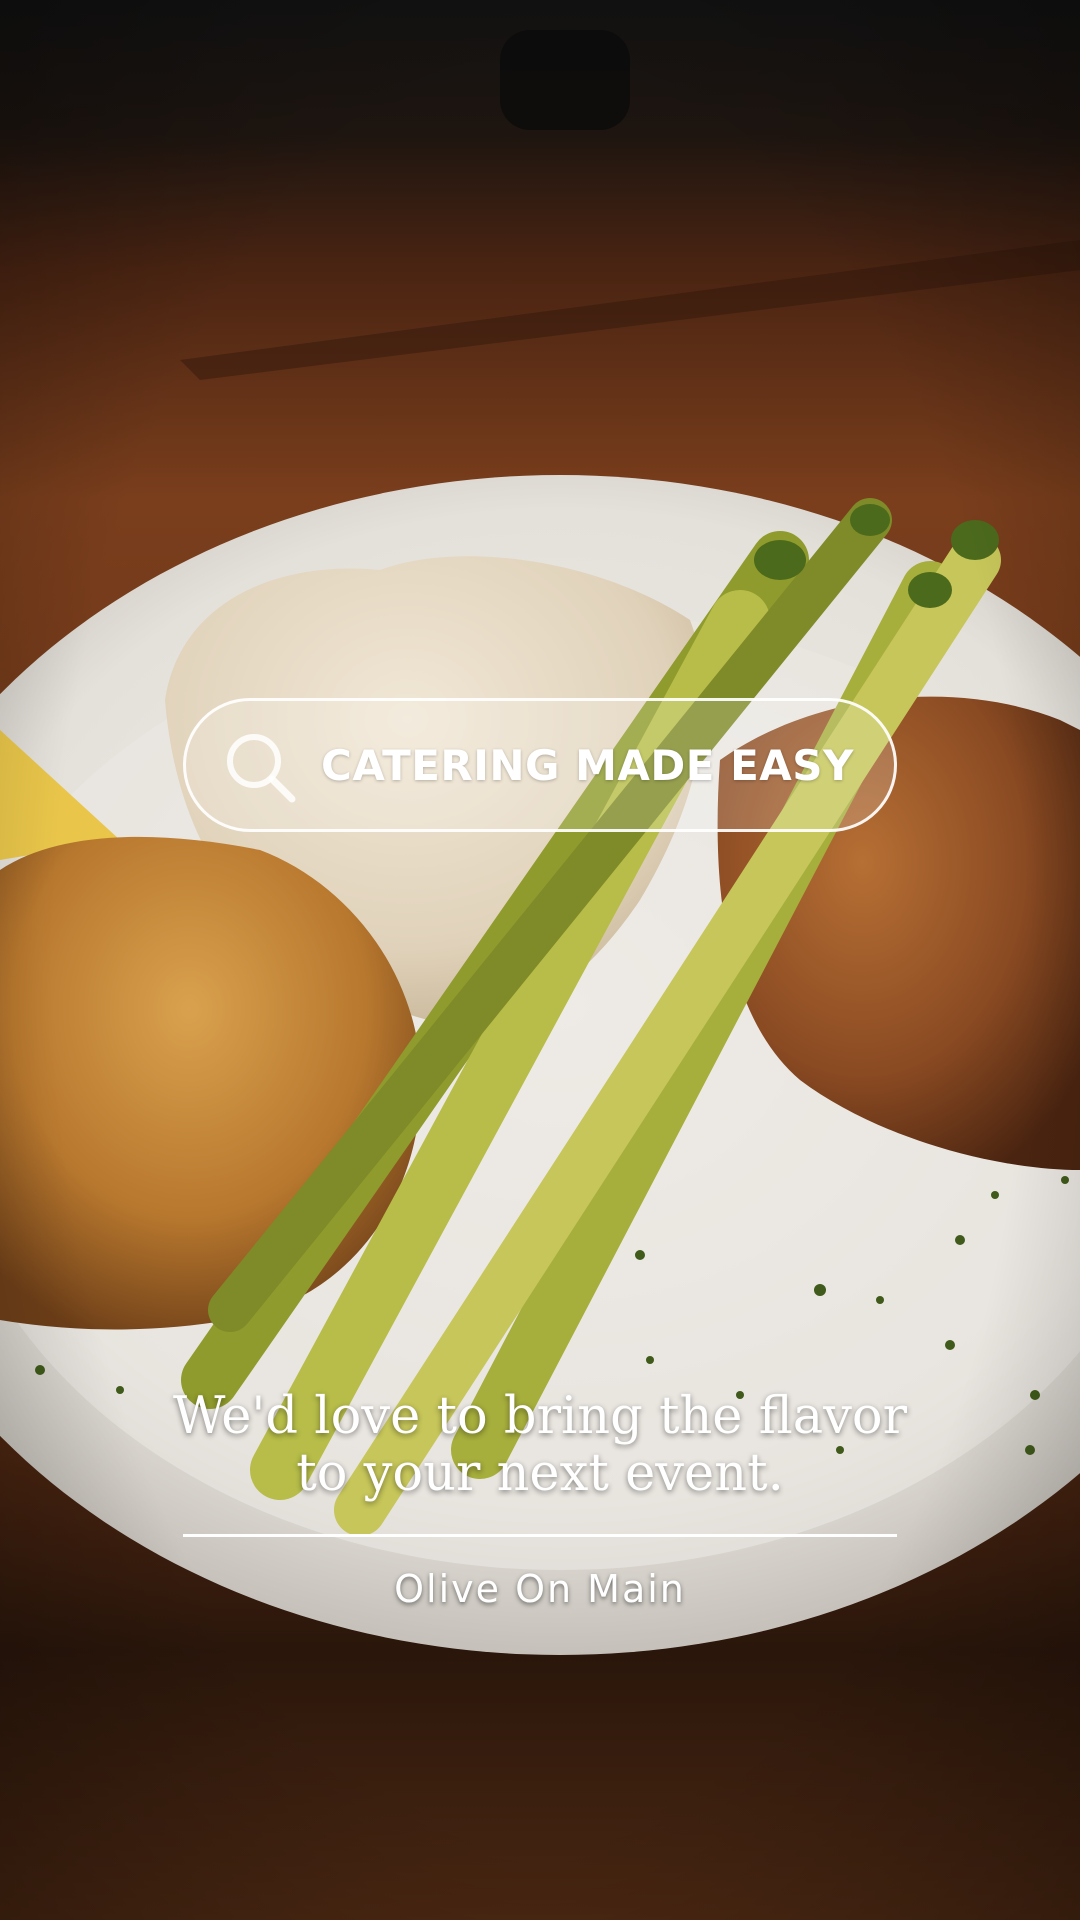  Describe the element at coordinates (540, 1416) in the screenshot. I see `event-message-line-1: We'd love to bring the flavor` at that location.